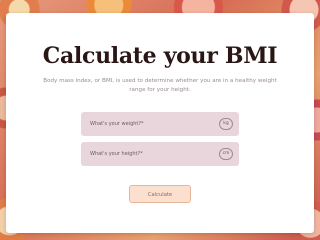 The width and height of the screenshot is (320, 240). What do you see at coordinates (160, 194) in the screenshot?
I see `calculate-button: Calculate` at bounding box center [160, 194].